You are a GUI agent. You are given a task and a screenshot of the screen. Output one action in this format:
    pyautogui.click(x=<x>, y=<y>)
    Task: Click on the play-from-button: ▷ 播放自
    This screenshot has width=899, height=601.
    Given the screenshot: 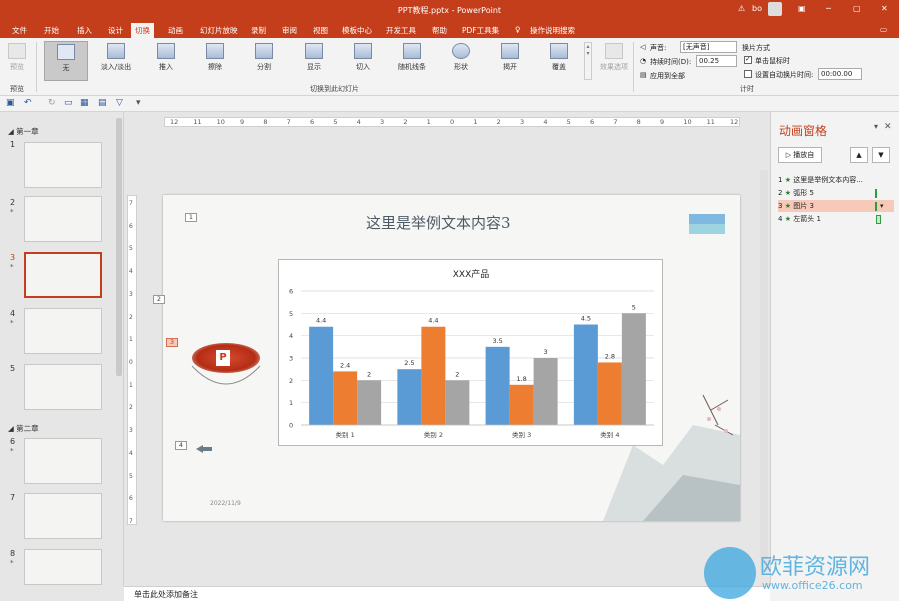 What is the action you would take?
    pyautogui.click(x=800, y=155)
    